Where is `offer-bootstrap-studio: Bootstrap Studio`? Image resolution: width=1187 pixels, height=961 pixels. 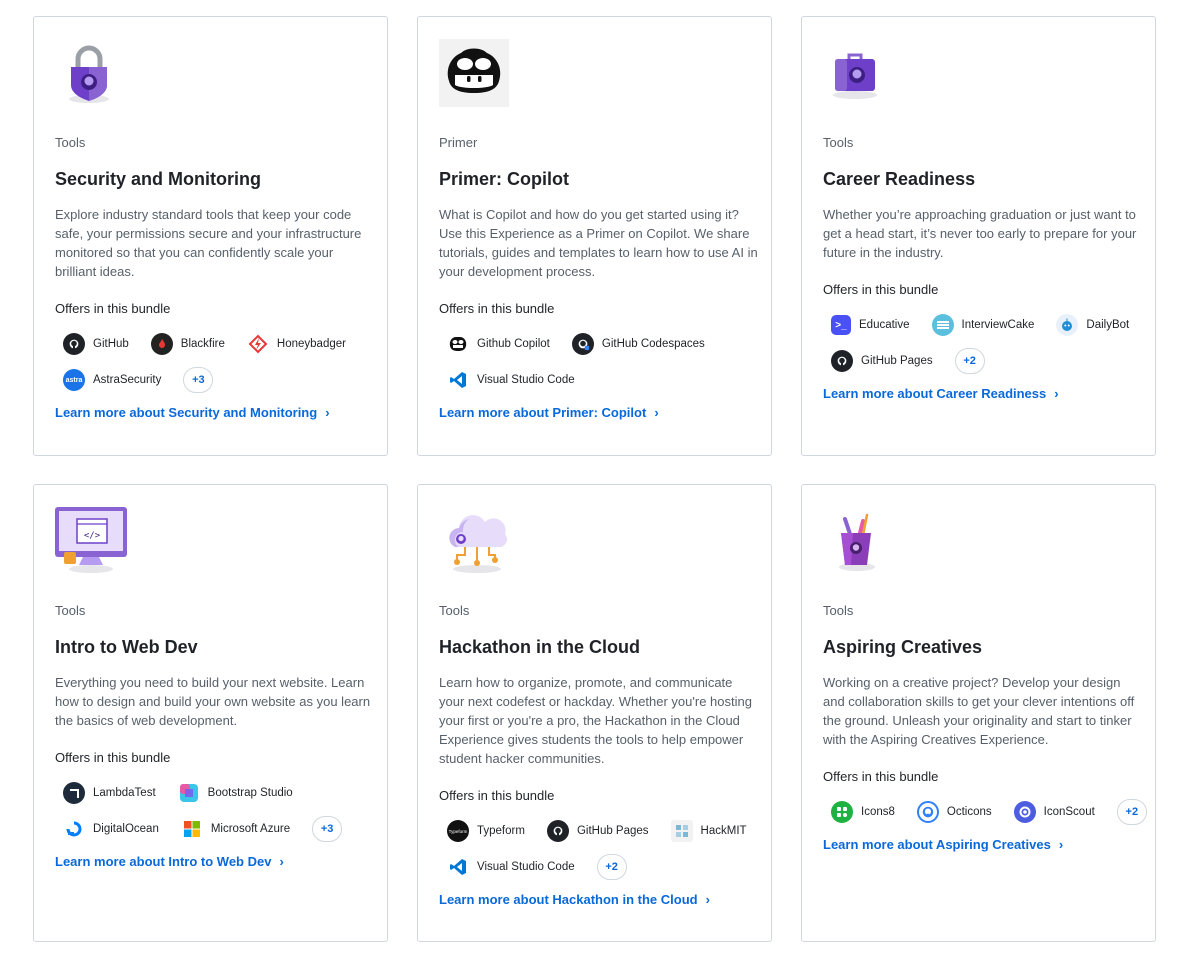
offer-bootstrap-studio: Bootstrap Studio is located at coordinates (235, 793).